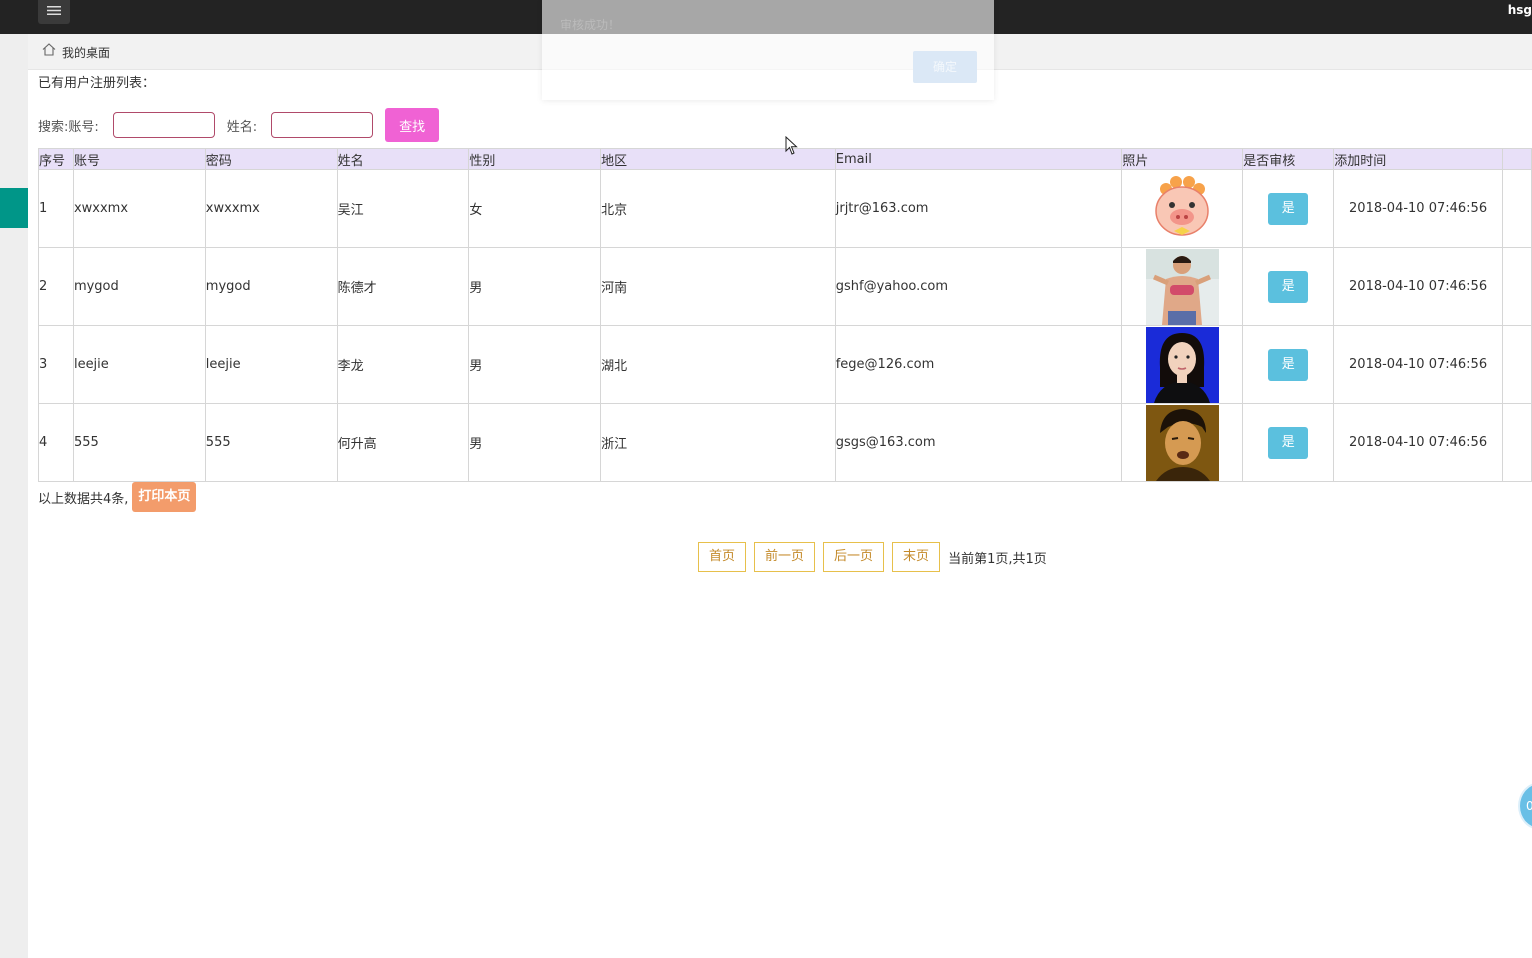 The image size is (1532, 958). I want to click on cell-name: 李龙, so click(403, 364).